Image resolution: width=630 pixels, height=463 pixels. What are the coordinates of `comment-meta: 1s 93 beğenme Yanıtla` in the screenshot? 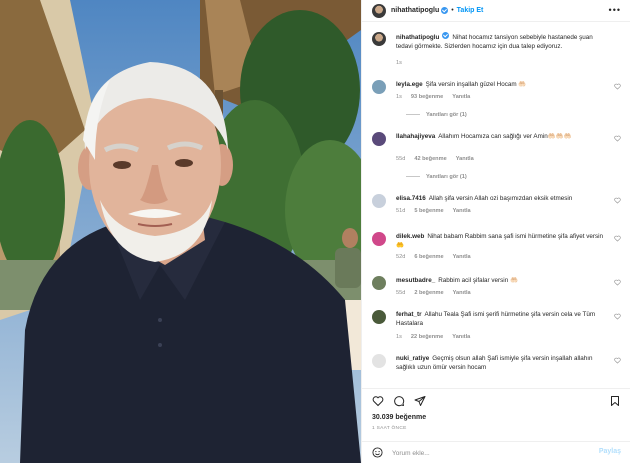 It's located at (437, 97).